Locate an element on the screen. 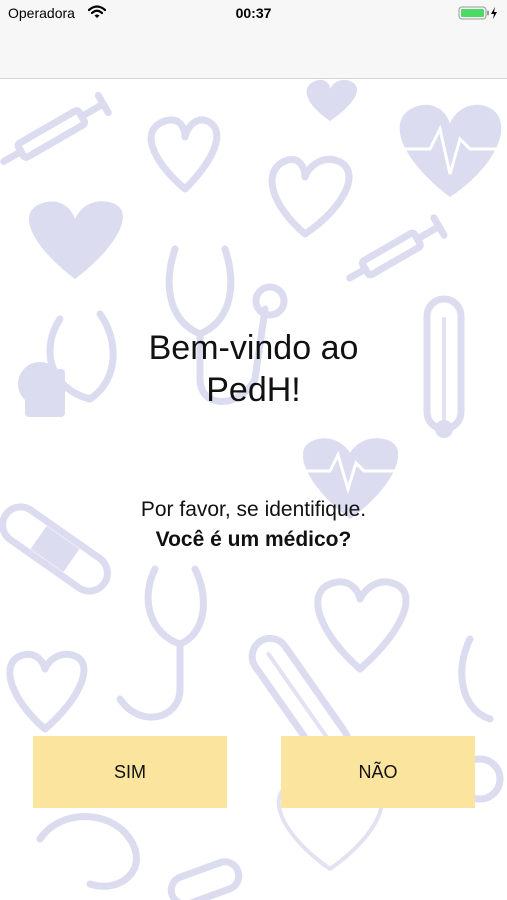  welcome-title-line-1: Bem-vindo ao is located at coordinates (253, 348).